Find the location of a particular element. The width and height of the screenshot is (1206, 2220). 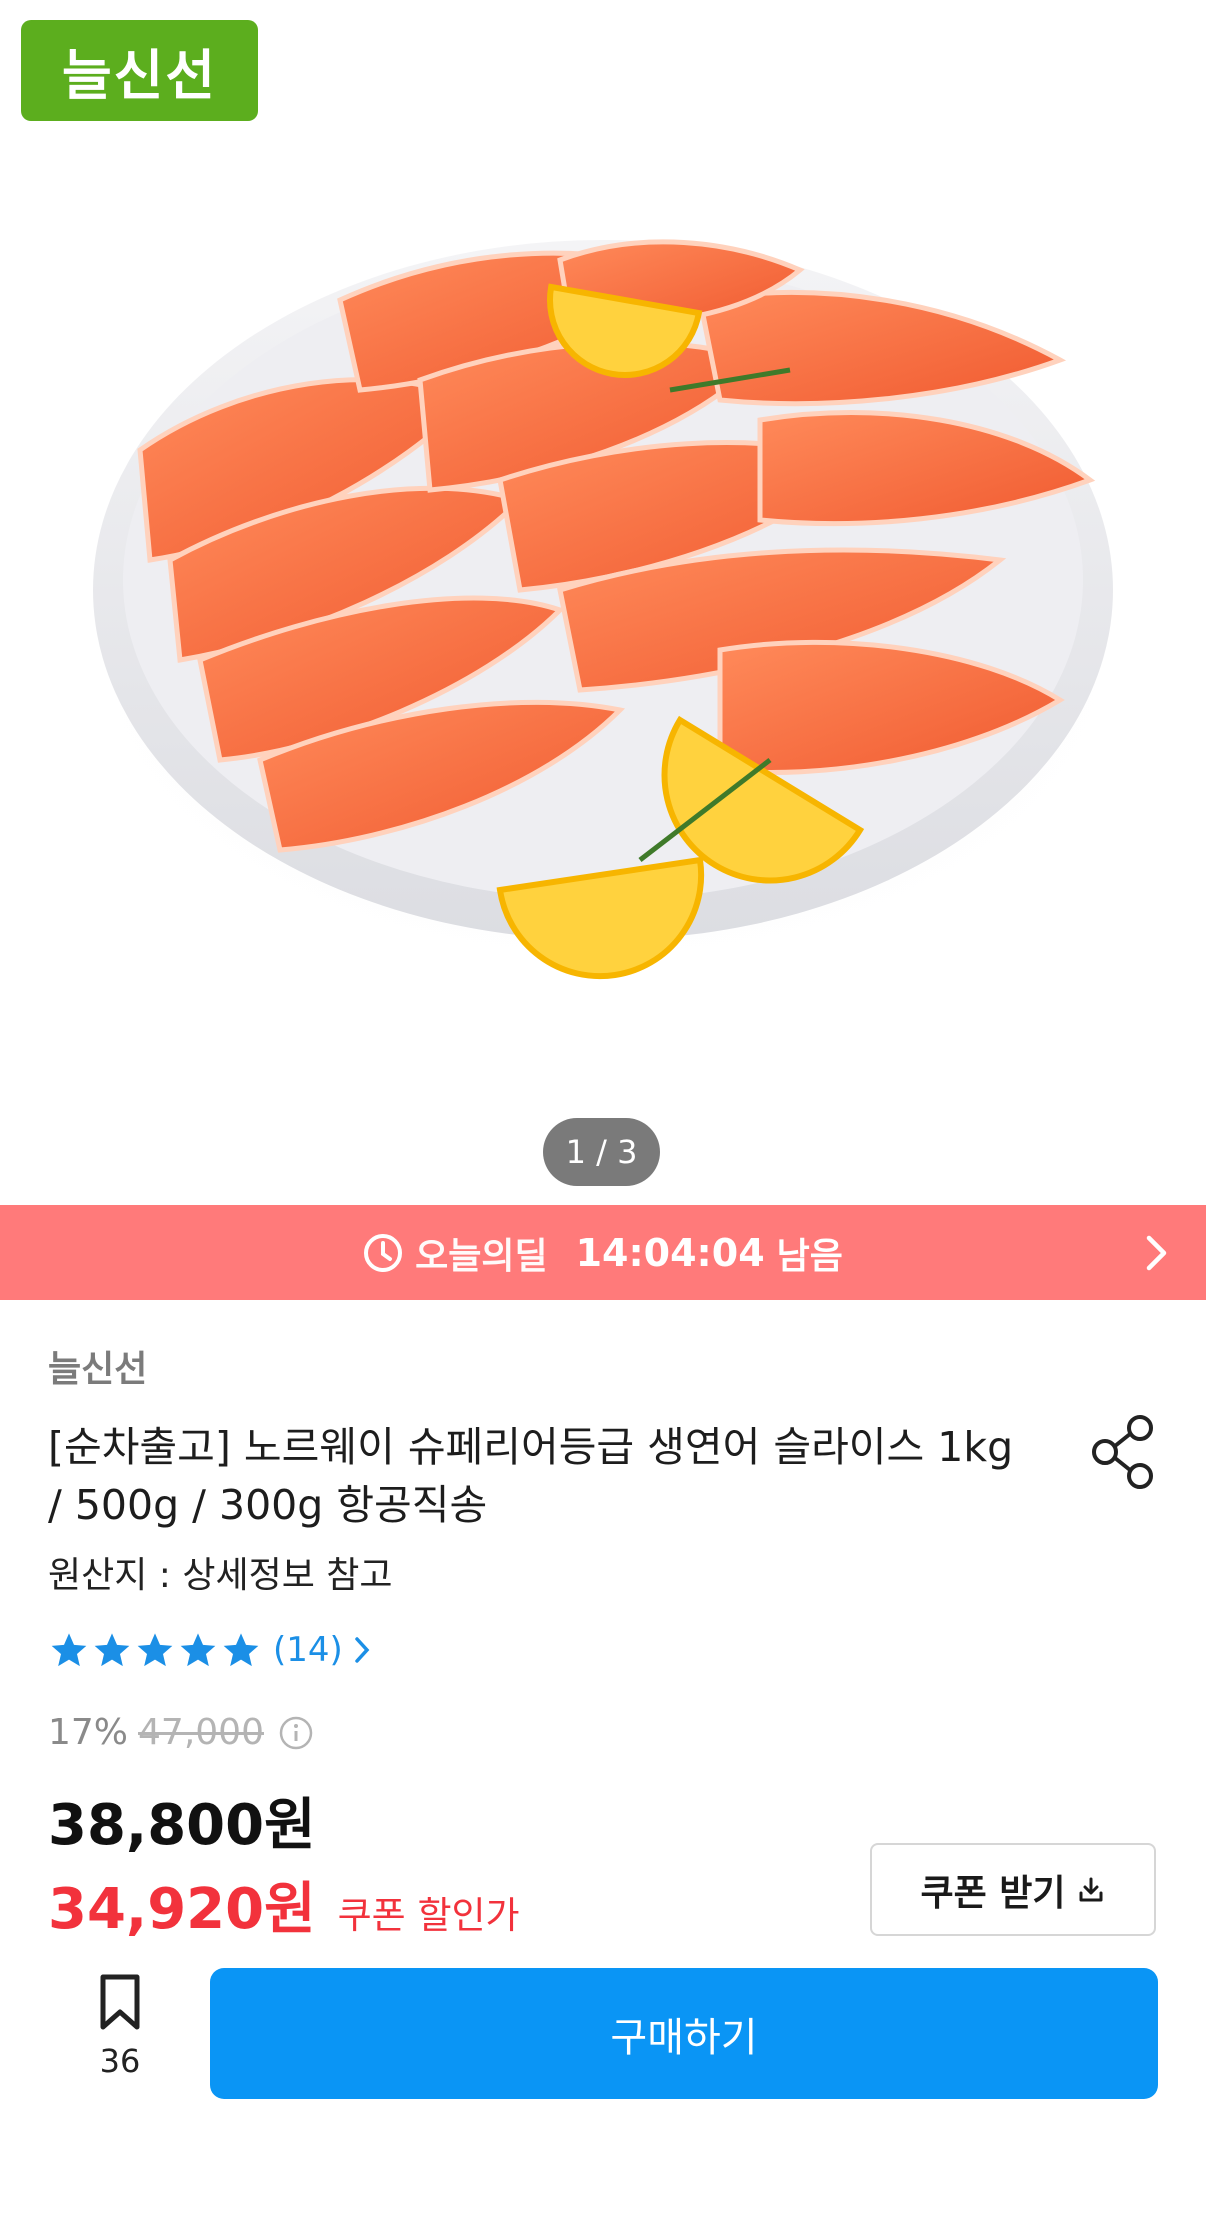

coupon-price-label: 쿠폰 할인가 is located at coordinates (428, 1915).